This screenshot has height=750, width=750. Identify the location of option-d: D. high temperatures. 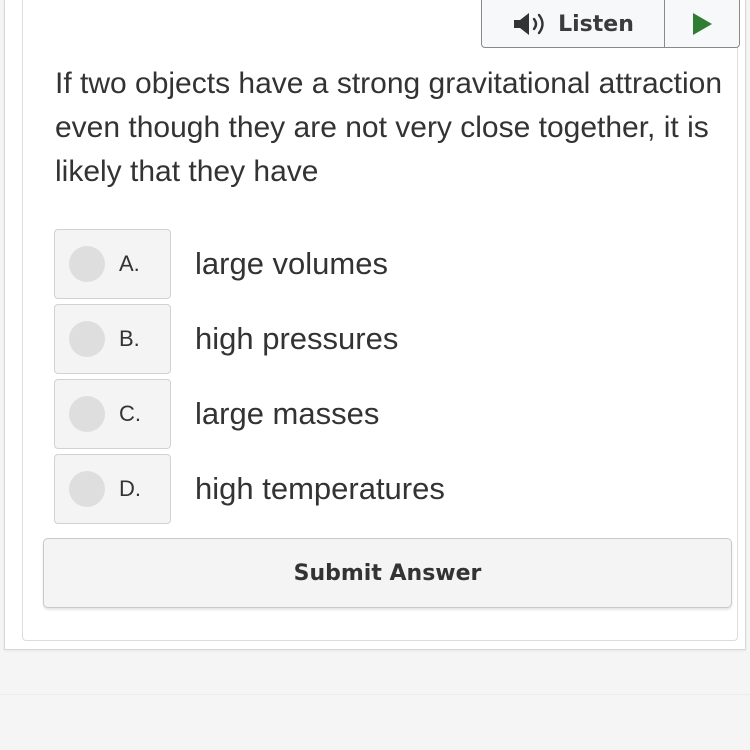
(384, 489).